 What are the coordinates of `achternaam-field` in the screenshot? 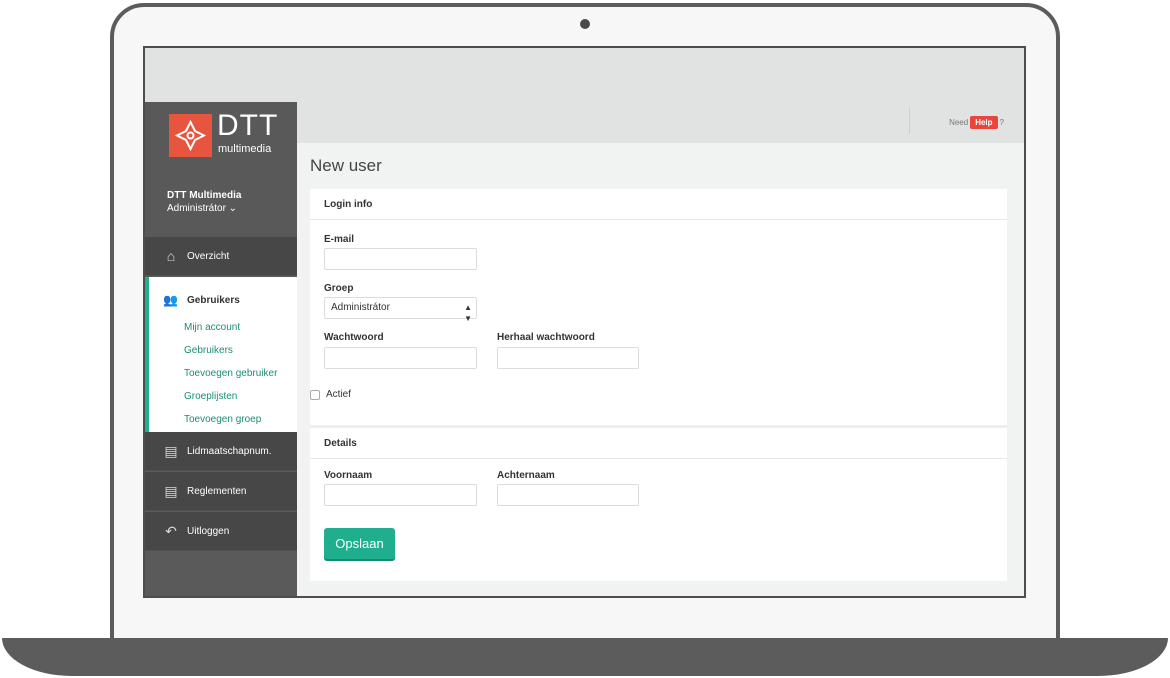 It's located at (568, 495).